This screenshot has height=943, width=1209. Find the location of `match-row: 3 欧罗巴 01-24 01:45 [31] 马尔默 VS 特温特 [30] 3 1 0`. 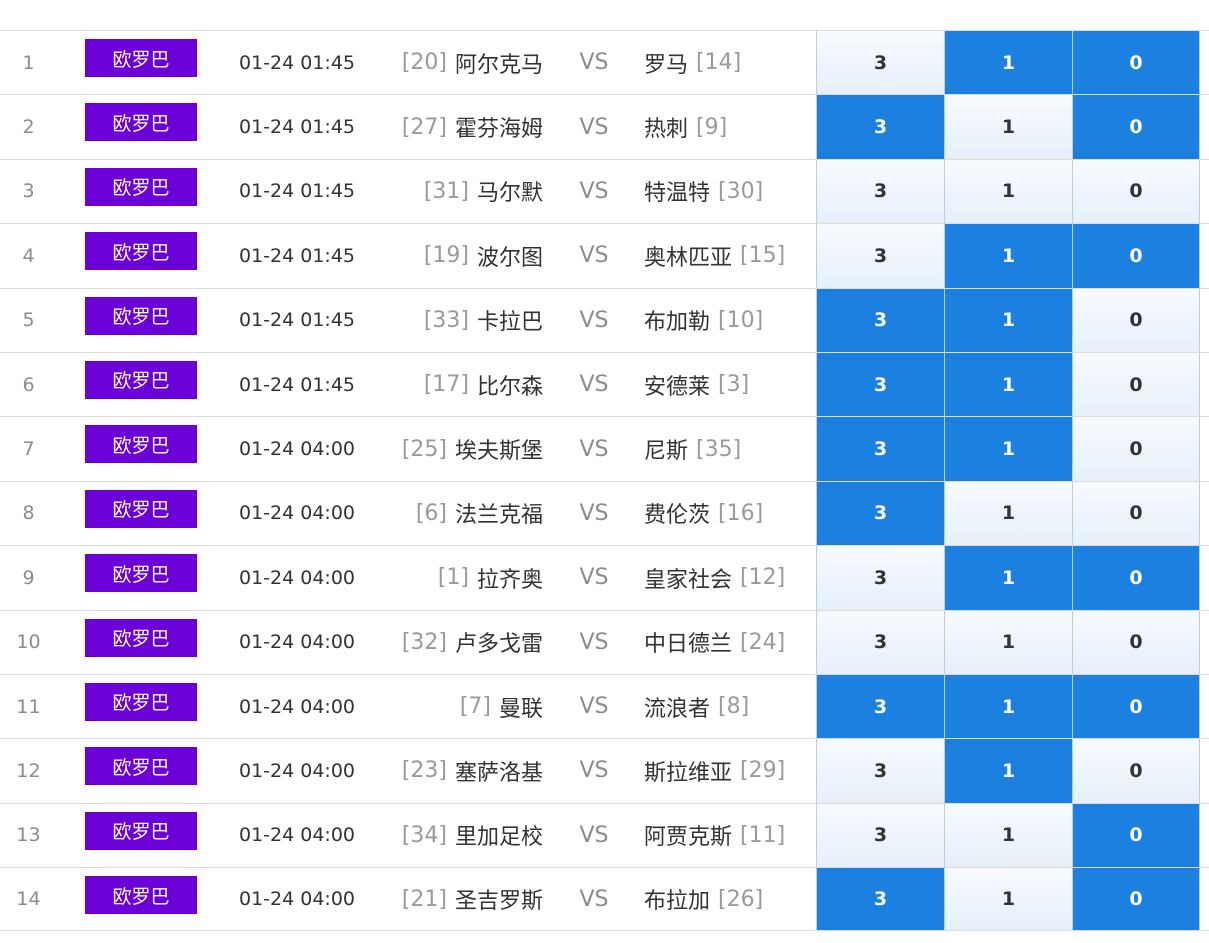

match-row: 3 欧罗巴 01-24 01:45 [31] 马尔默 VS 特温特 [30] 3 1 0 is located at coordinates (604, 191).